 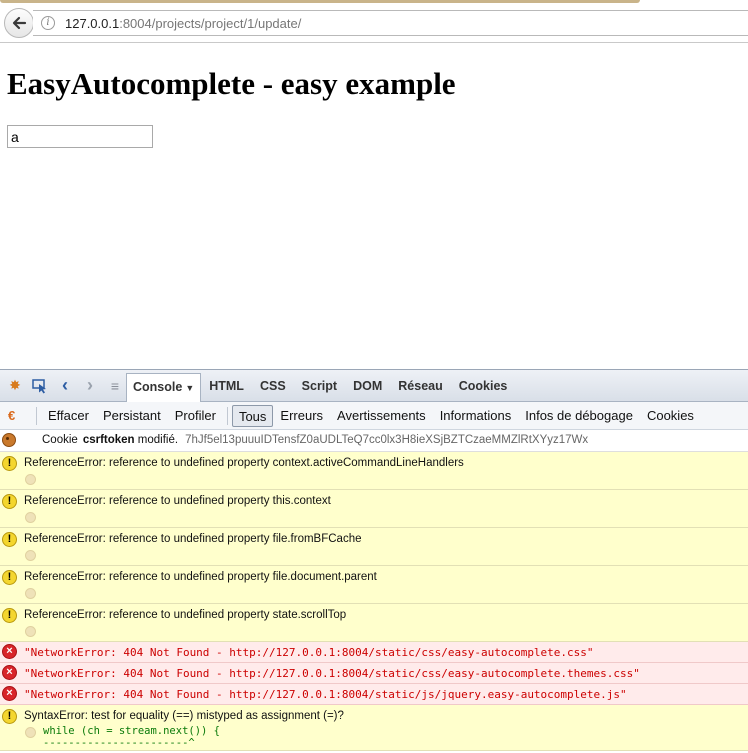 What do you see at coordinates (226, 386) in the screenshot?
I see `tab-html: HTML` at bounding box center [226, 386].